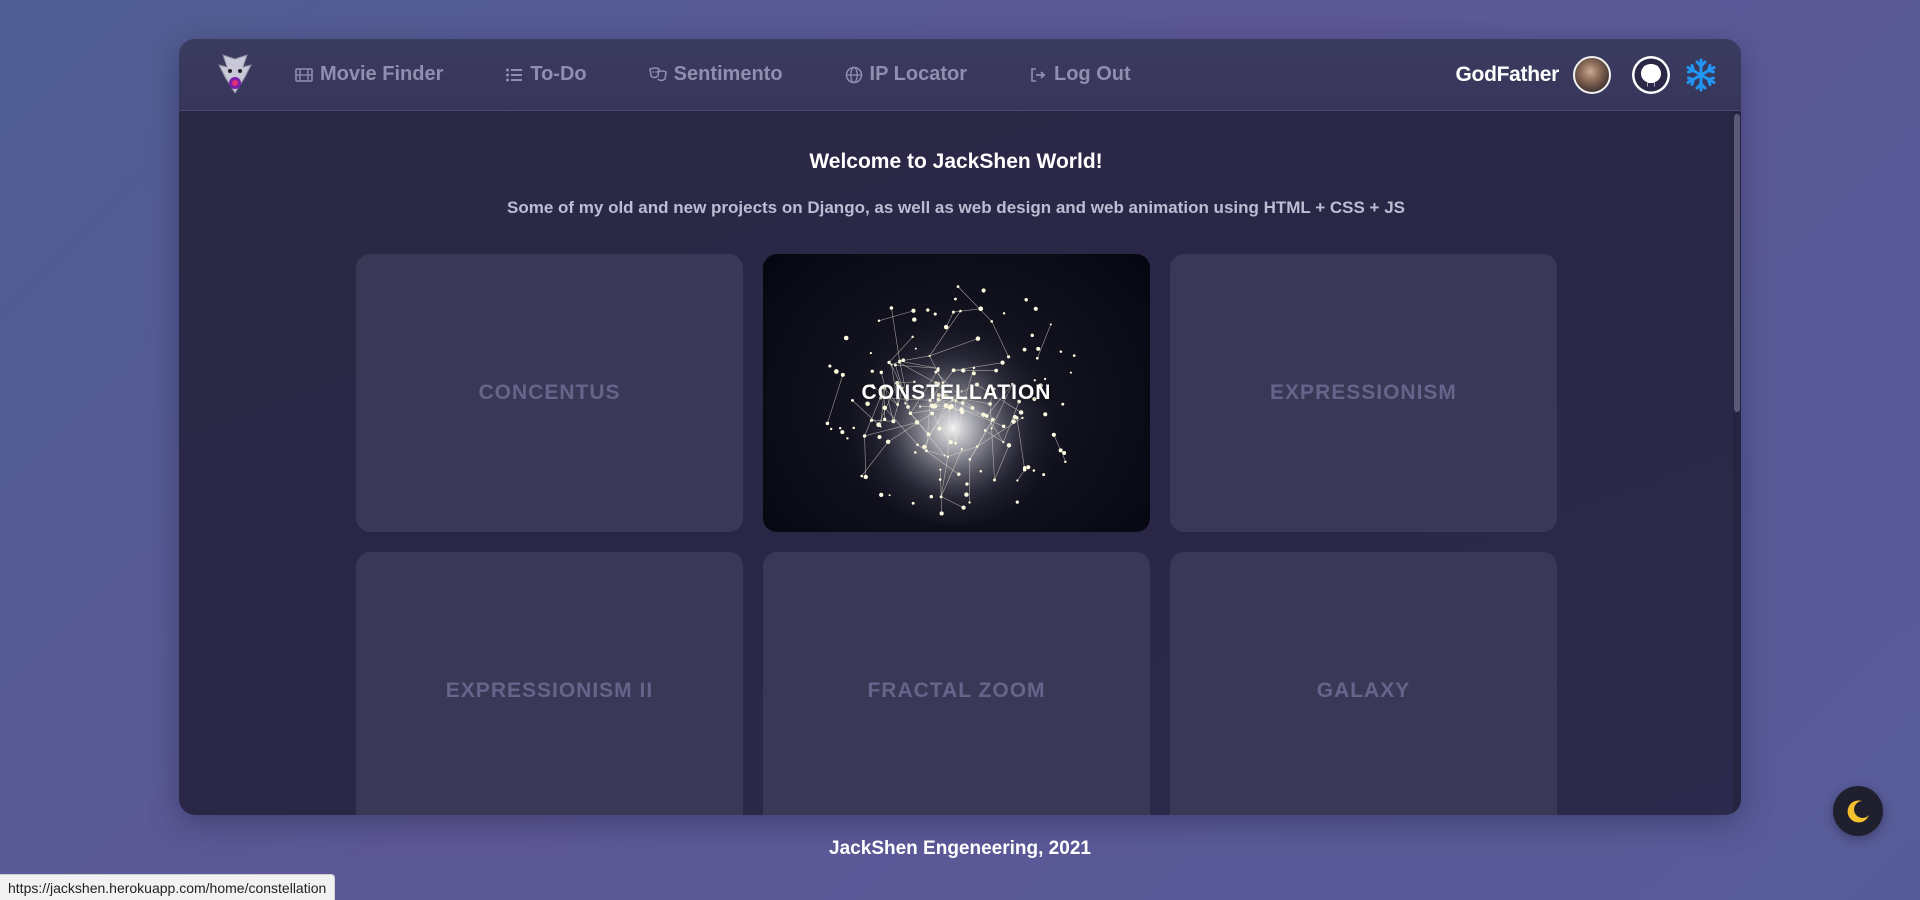 Image resolution: width=1920 pixels, height=900 pixels. I want to click on card-label: CONCENTUS, so click(549, 392).